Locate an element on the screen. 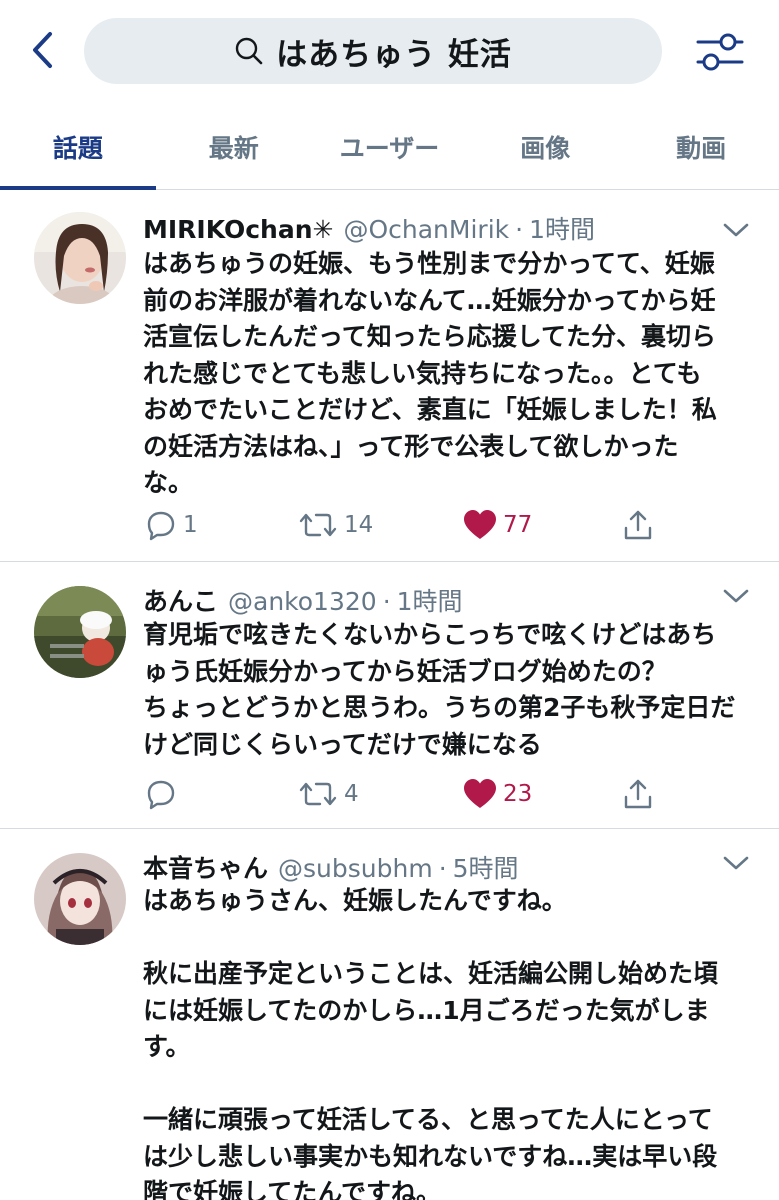  search-query: はあちゅう 妊活 is located at coordinates (394, 54).